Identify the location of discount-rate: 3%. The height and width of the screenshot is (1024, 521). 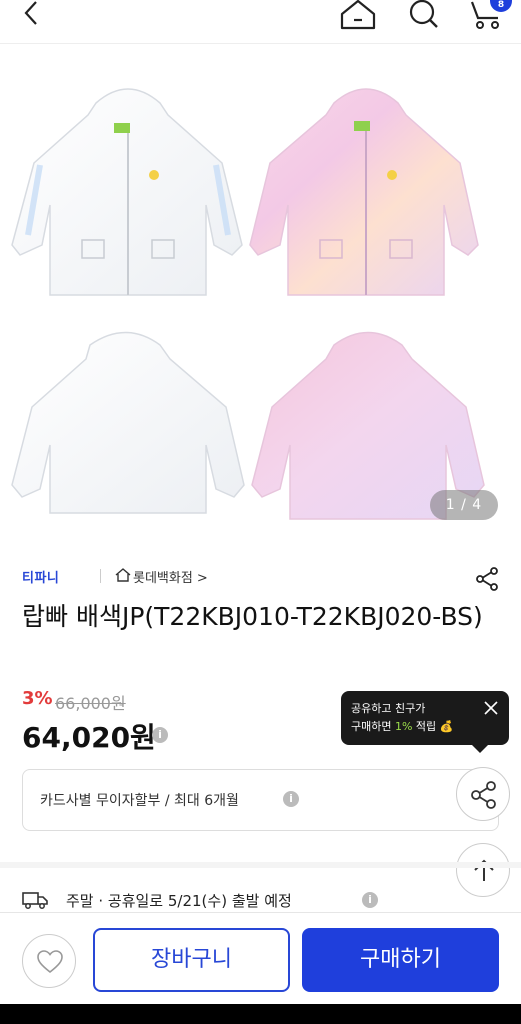
(37, 698).